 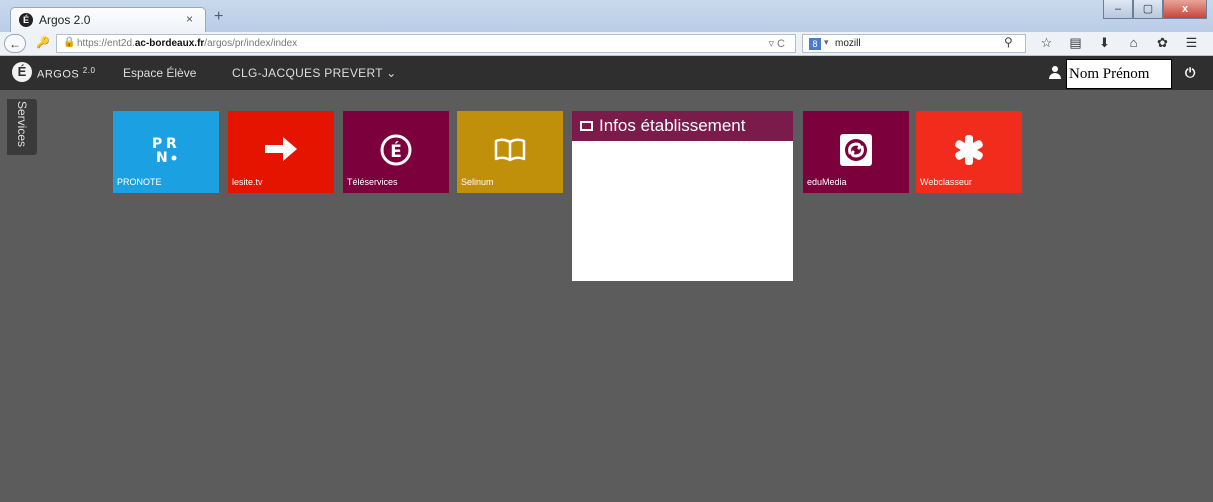 What do you see at coordinates (1133, 43) in the screenshot?
I see `home-icon: ⌂` at bounding box center [1133, 43].